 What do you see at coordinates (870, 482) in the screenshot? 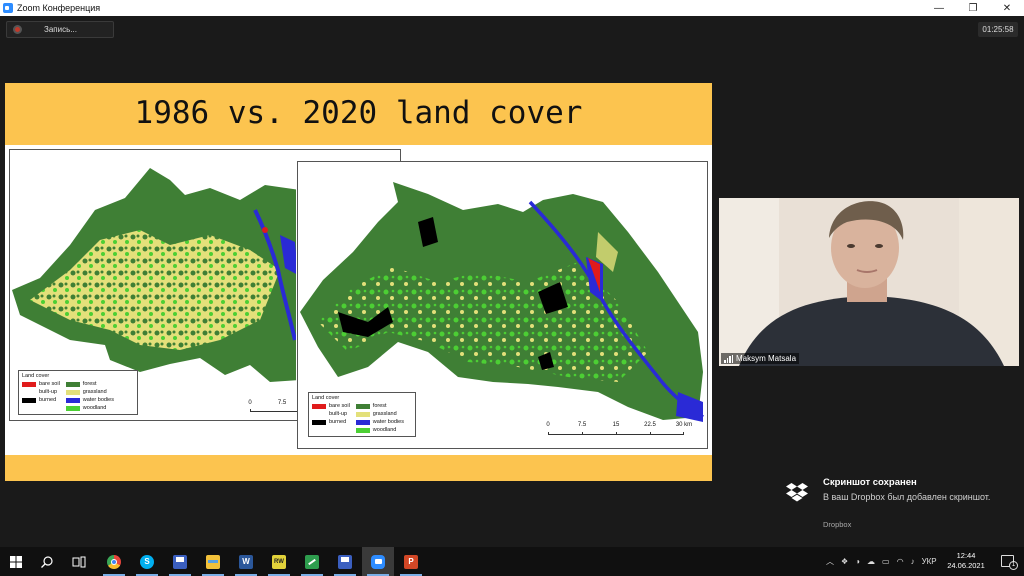
I see `notification-title: Скриншот сохранен` at bounding box center [870, 482].